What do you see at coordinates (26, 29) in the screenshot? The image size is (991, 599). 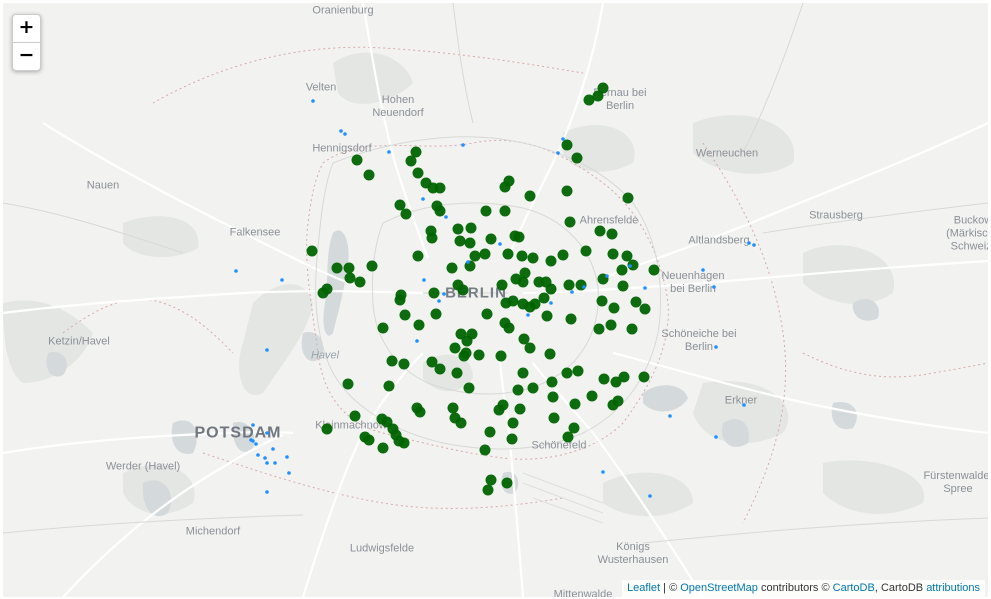 I see `zoom-in-button: +` at bounding box center [26, 29].